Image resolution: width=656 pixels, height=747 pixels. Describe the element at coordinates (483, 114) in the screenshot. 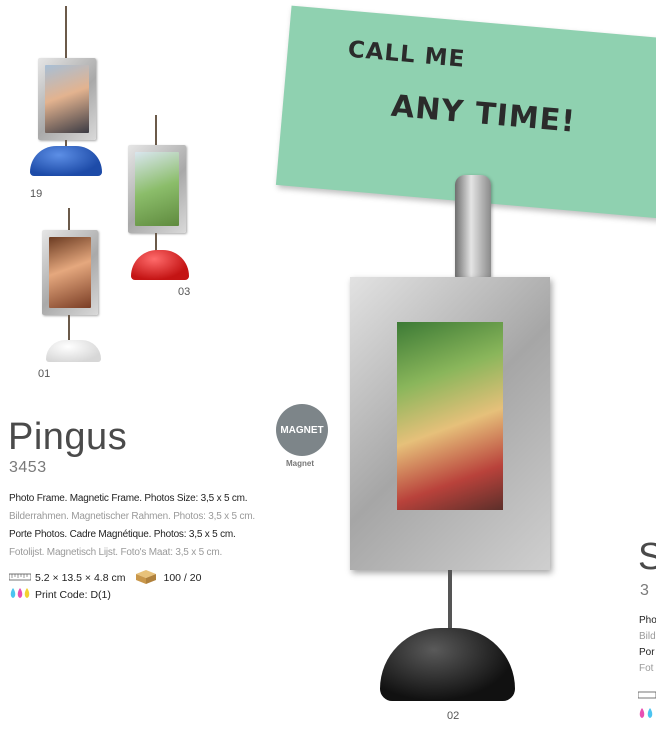

I see `note-line2: ANY TIME!` at that location.